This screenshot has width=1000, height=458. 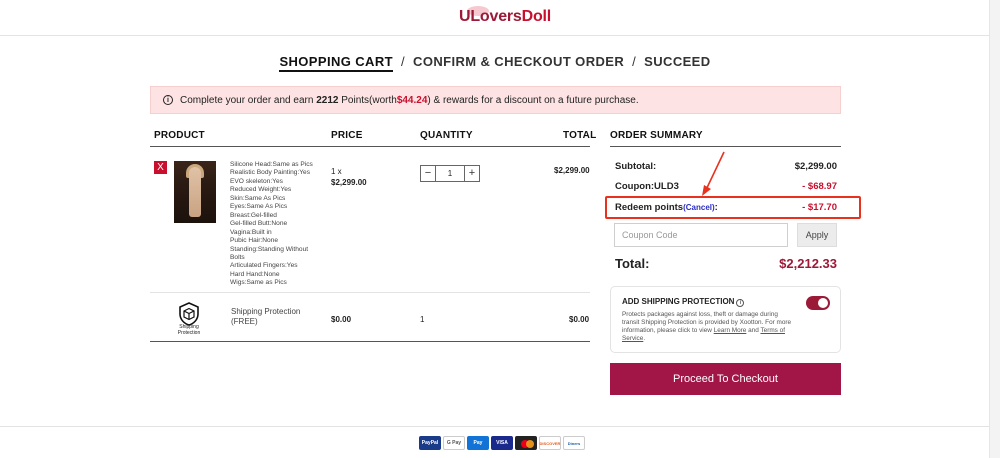 What do you see at coordinates (994, 229) in the screenshot?
I see `scrollbar` at bounding box center [994, 229].